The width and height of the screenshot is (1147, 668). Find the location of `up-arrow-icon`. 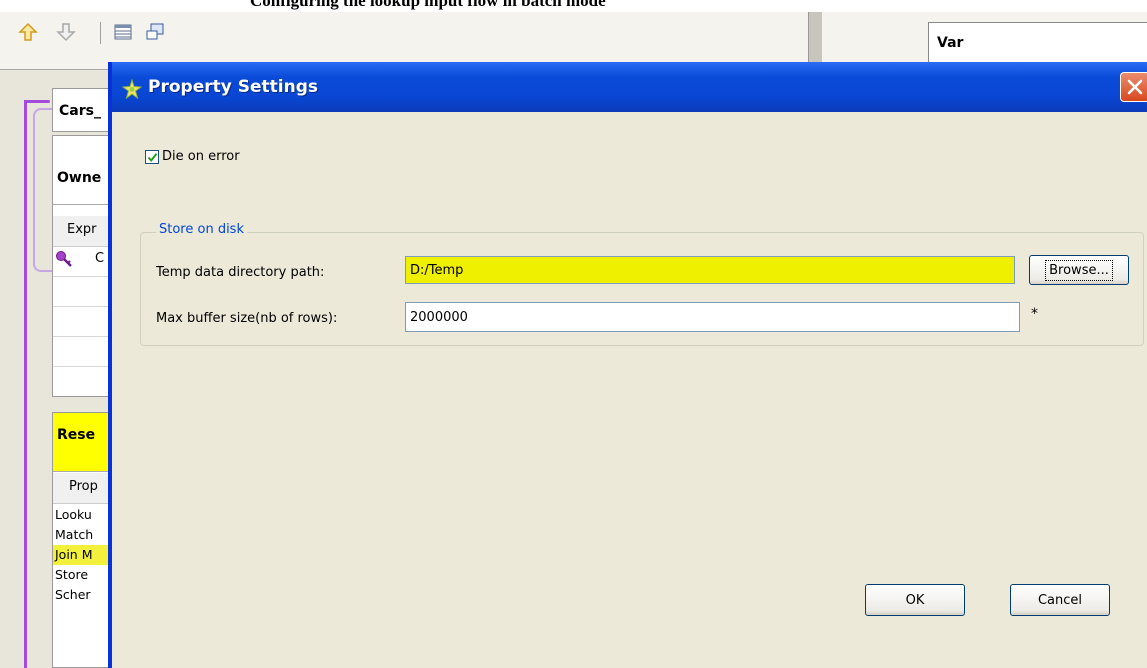

up-arrow-icon is located at coordinates (28, 32).